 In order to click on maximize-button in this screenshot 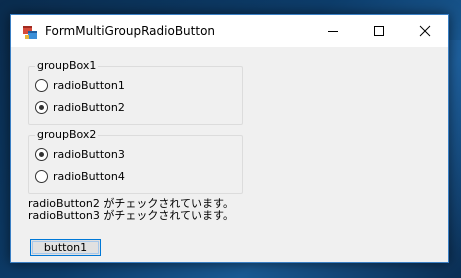, I will do `click(379, 31)`.